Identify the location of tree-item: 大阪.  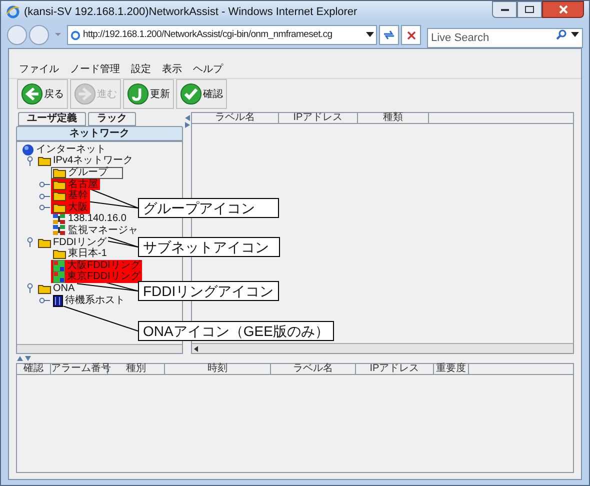
(70, 208).